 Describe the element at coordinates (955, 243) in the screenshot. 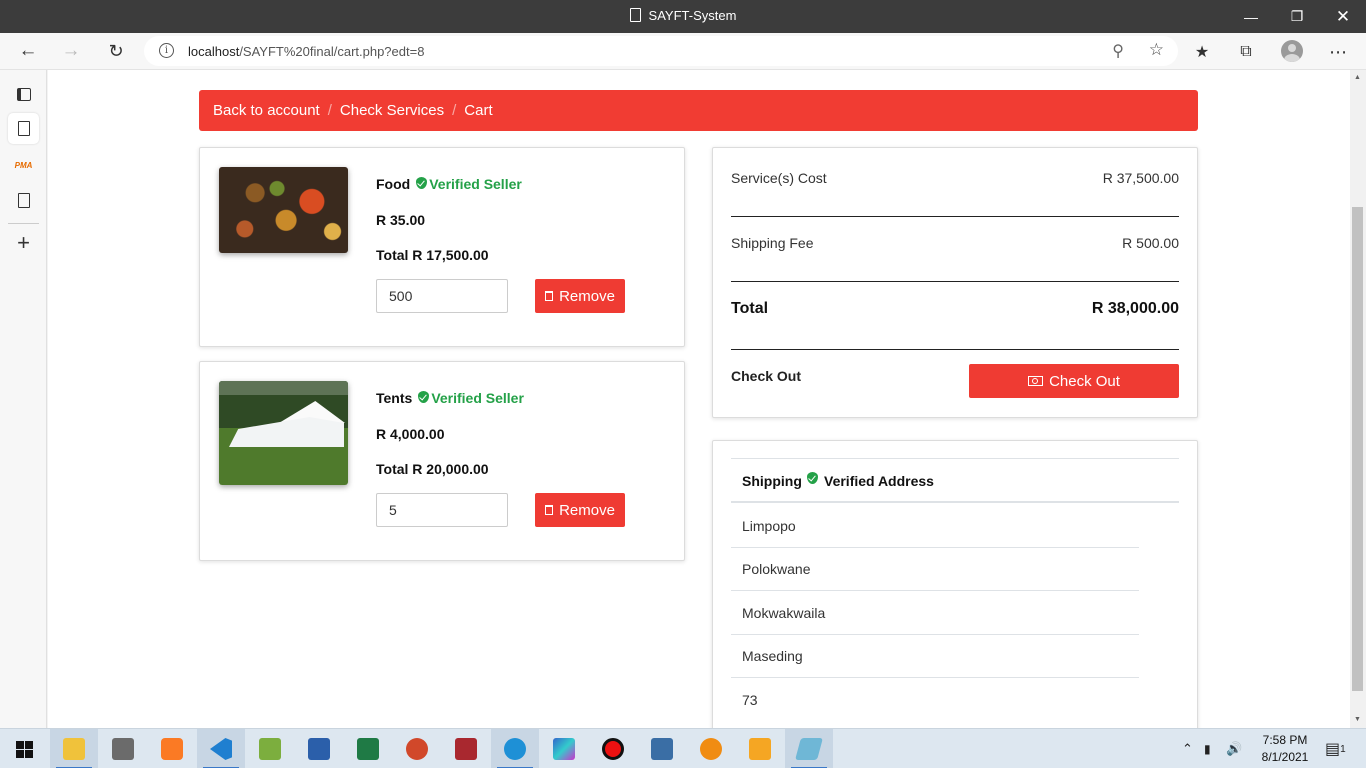

I see `shipping-fee-row: Shipping Fee R 500.00` at that location.